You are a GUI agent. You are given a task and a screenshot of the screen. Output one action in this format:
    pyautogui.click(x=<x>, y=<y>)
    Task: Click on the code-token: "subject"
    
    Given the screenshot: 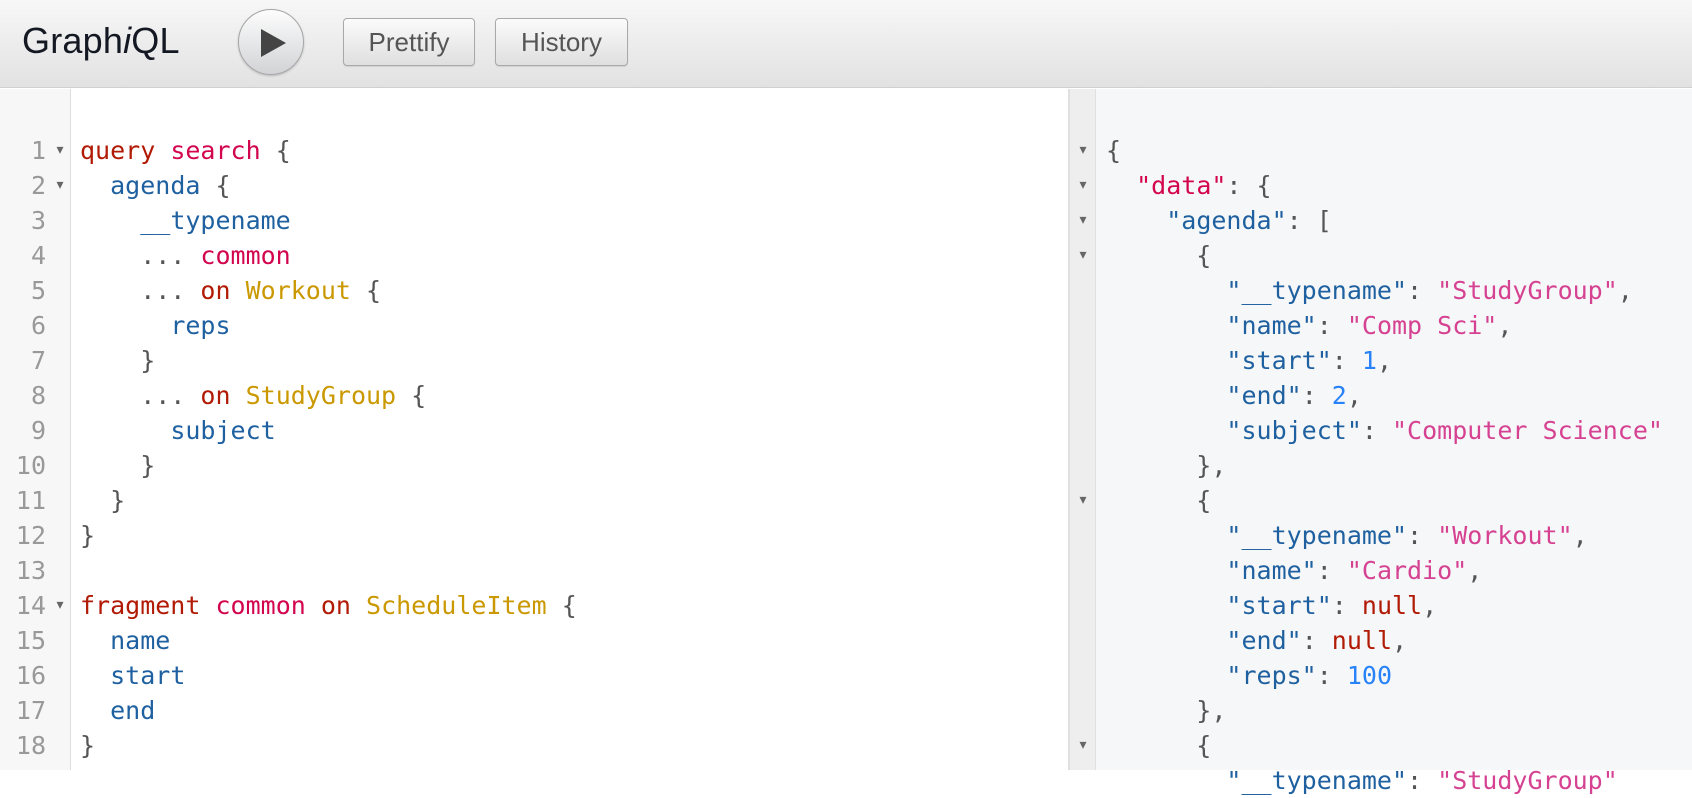 What is the action you would take?
    pyautogui.click(x=1294, y=430)
    